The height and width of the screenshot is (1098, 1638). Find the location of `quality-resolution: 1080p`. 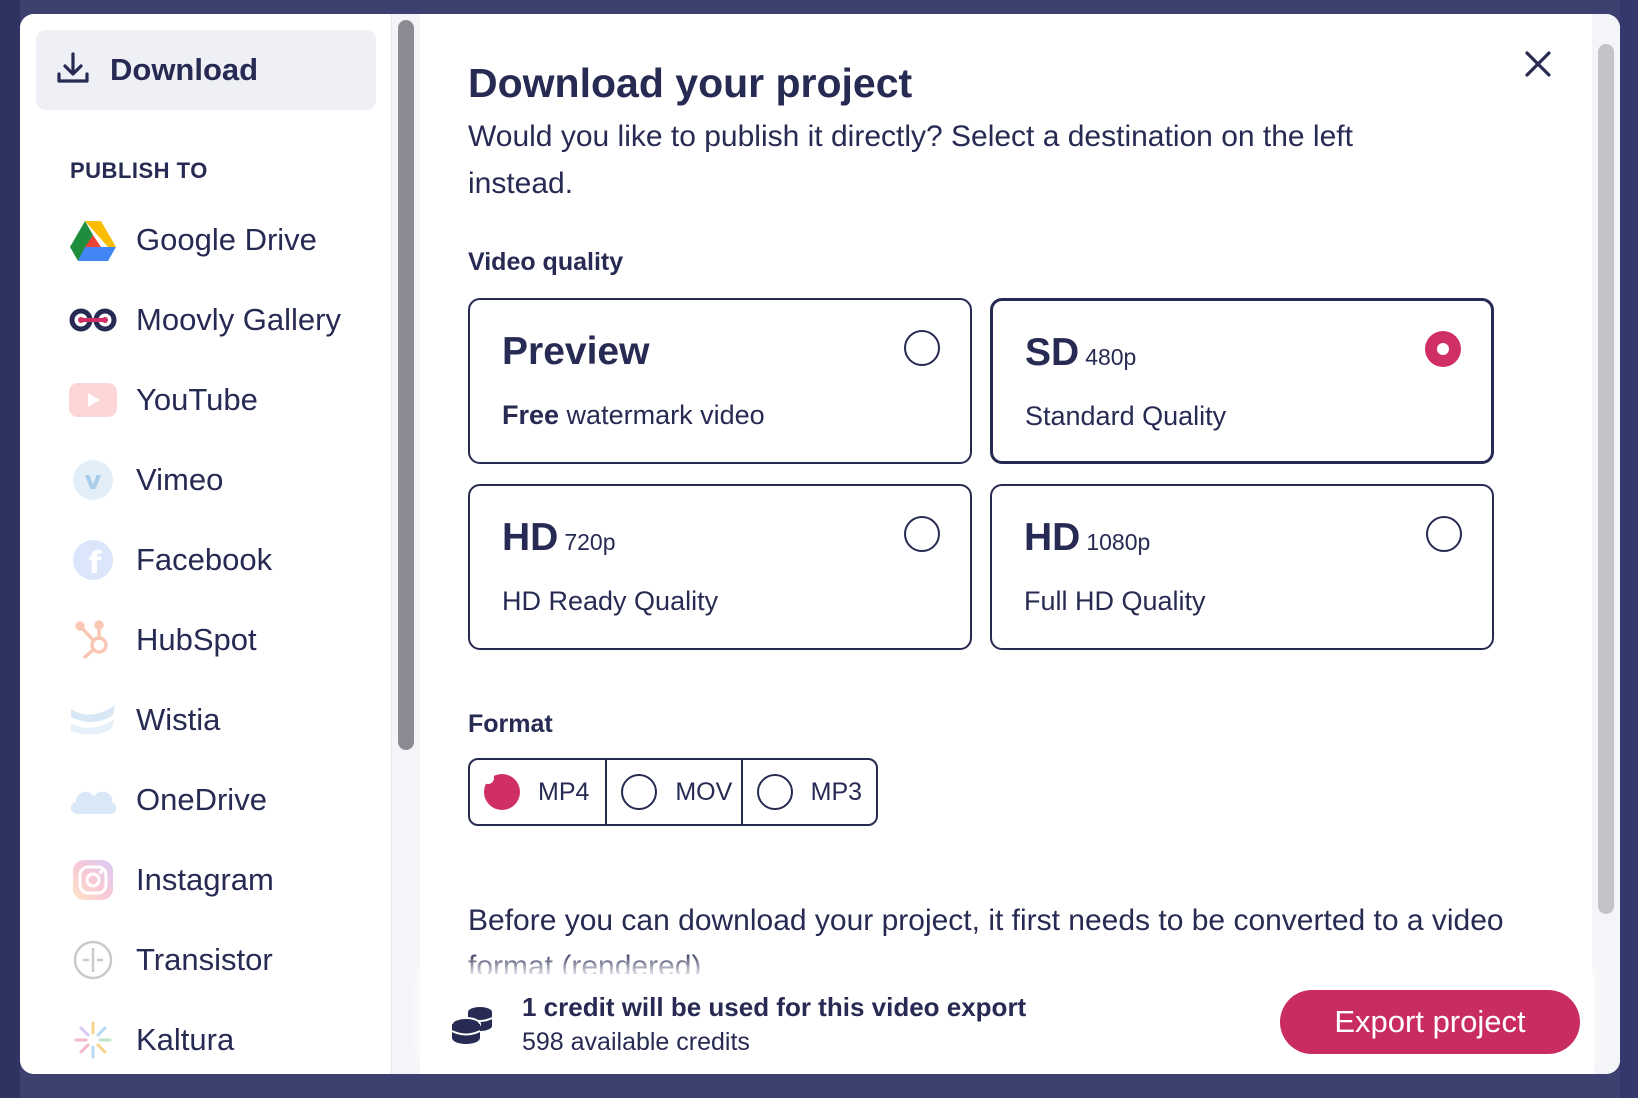

quality-resolution: 1080p is located at coordinates (1118, 542).